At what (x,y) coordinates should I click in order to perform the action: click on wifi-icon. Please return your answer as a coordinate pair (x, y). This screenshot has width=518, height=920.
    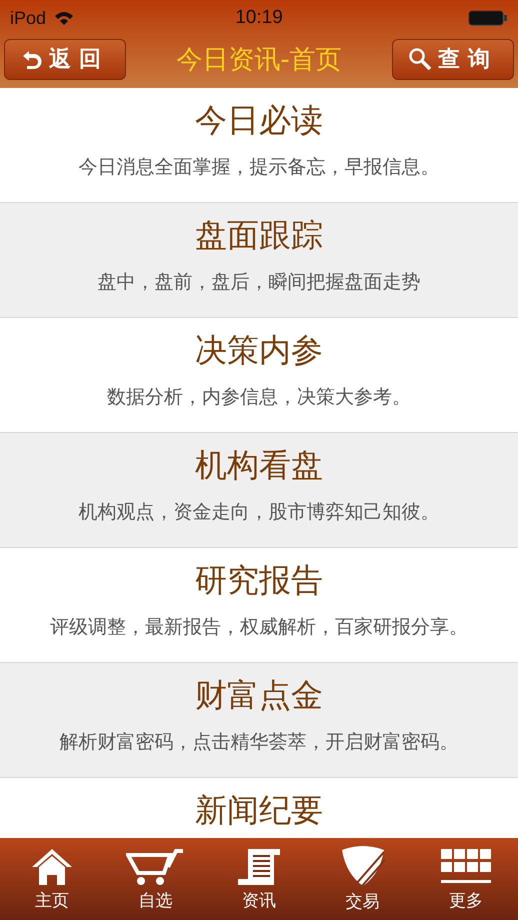
    Looking at the image, I should click on (64, 18).